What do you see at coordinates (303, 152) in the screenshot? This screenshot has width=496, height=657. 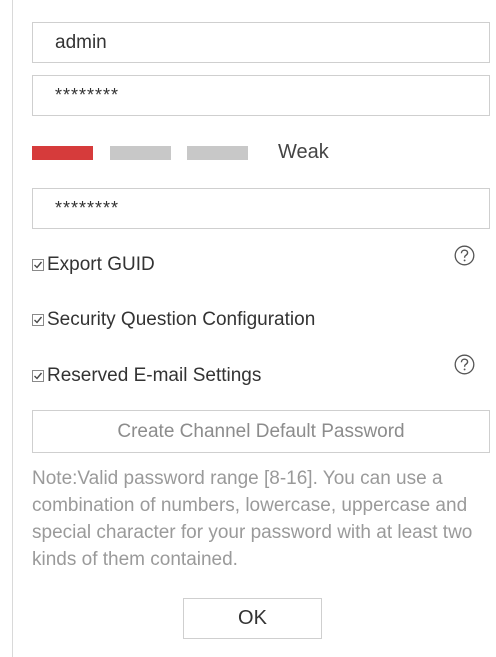 I see `password-strength-label: Weak` at bounding box center [303, 152].